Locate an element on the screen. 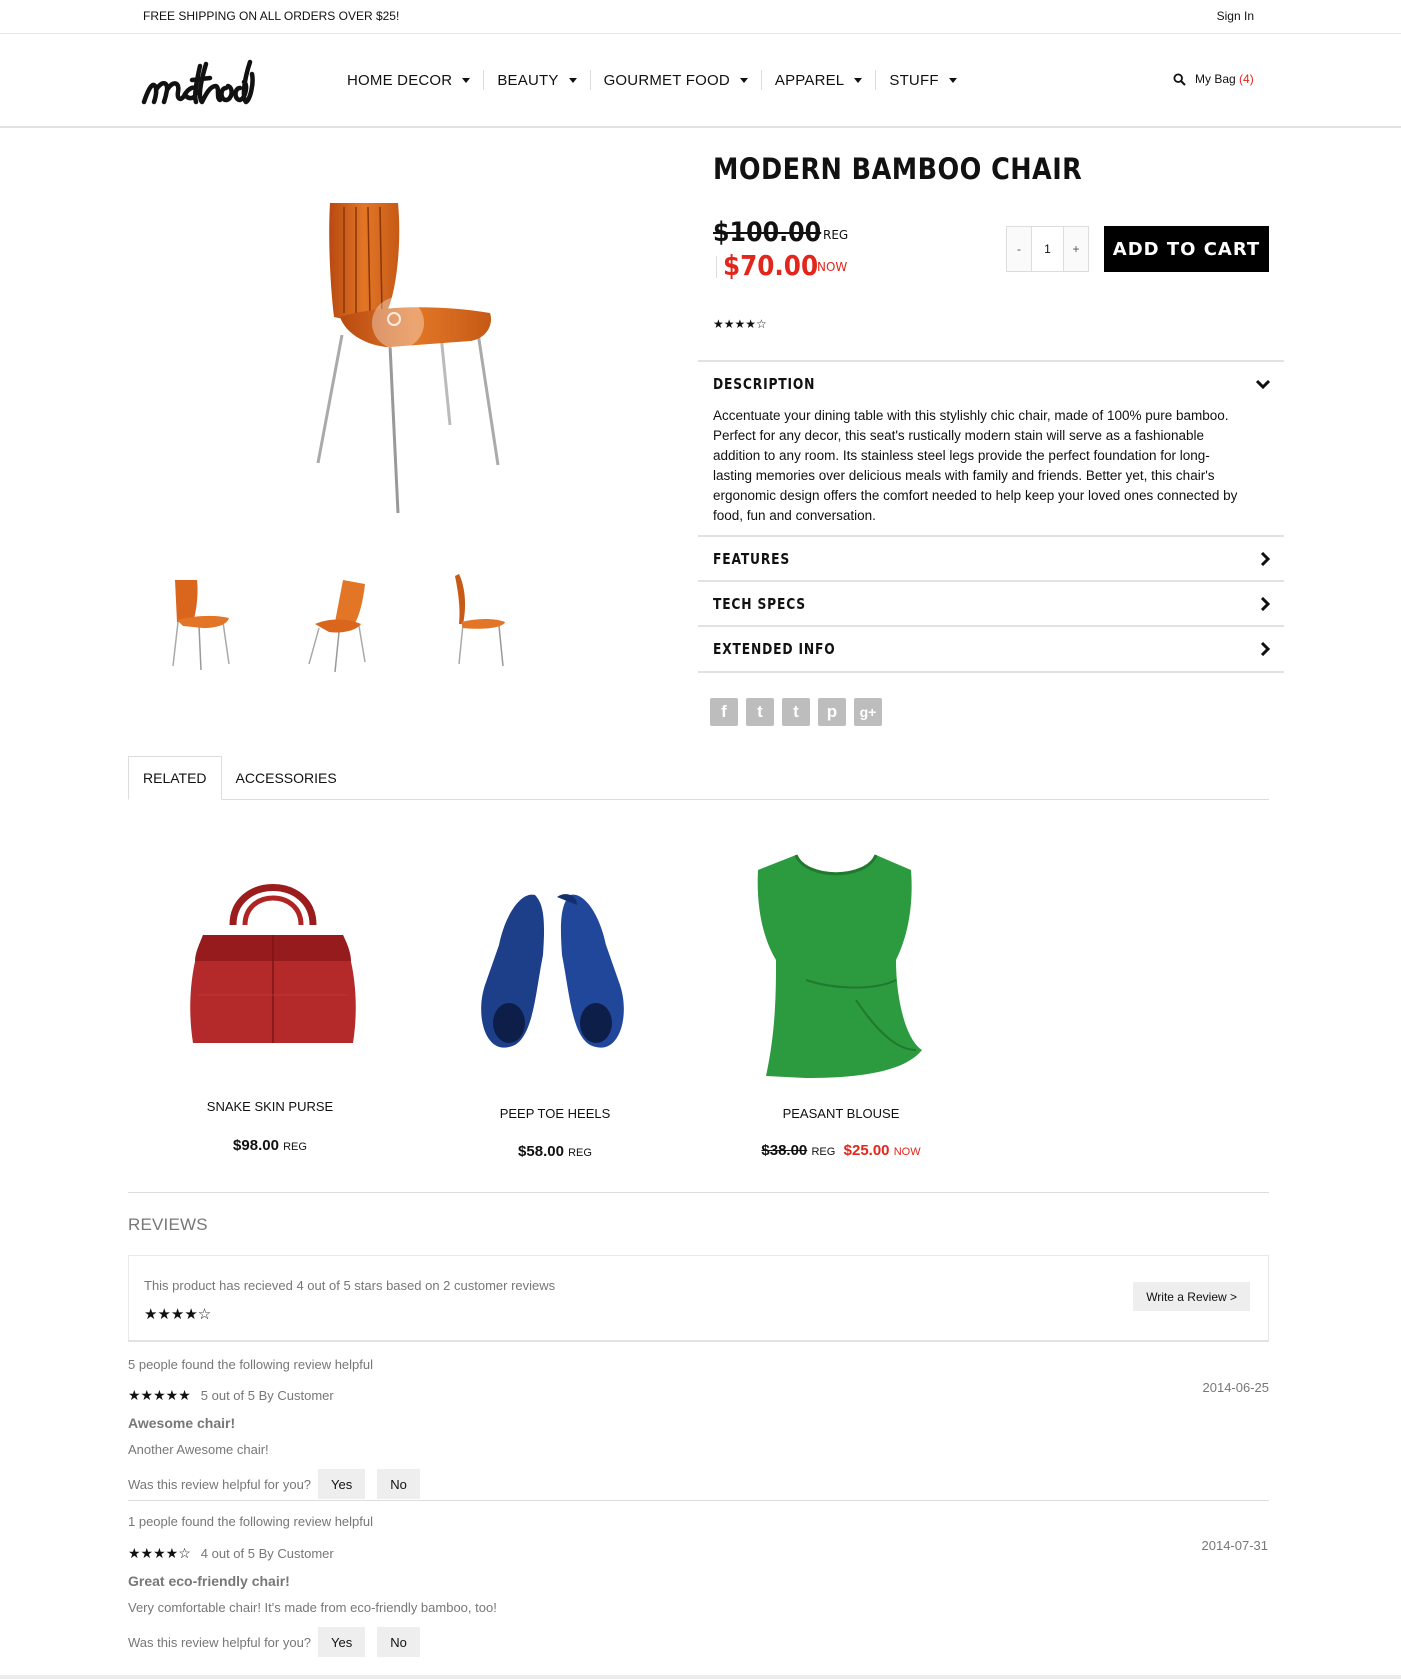  site-logo is located at coordinates (210, 79).